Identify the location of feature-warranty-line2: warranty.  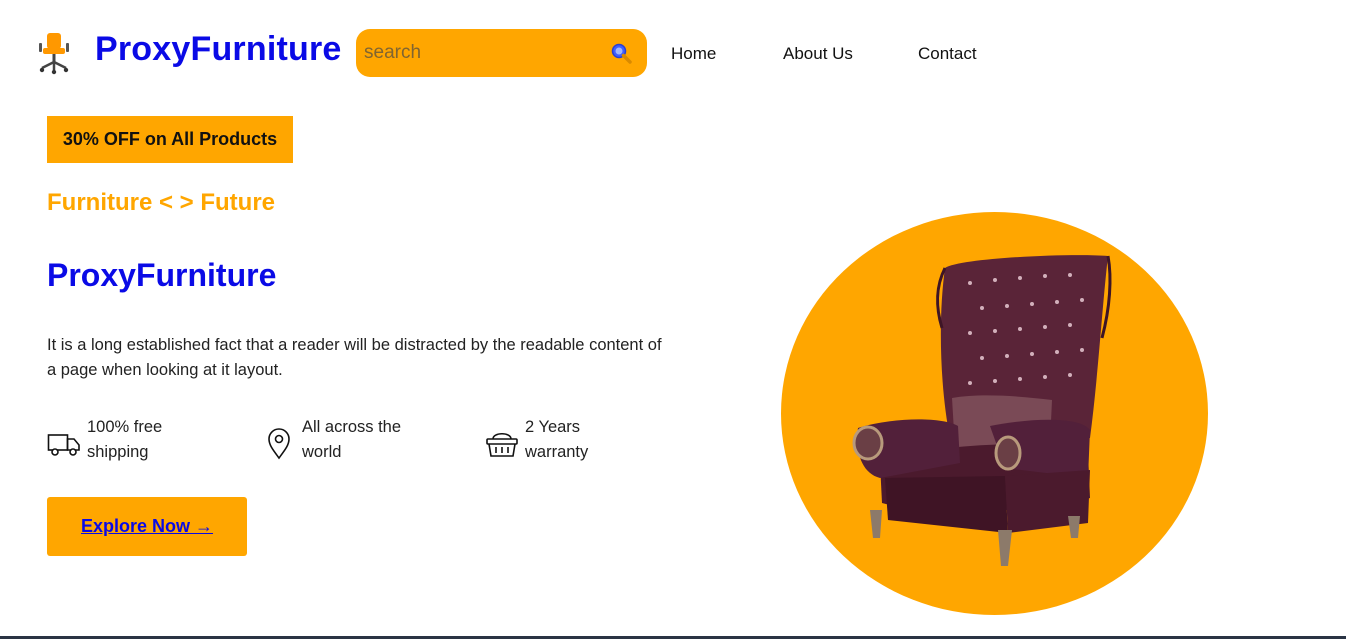
(557, 452).